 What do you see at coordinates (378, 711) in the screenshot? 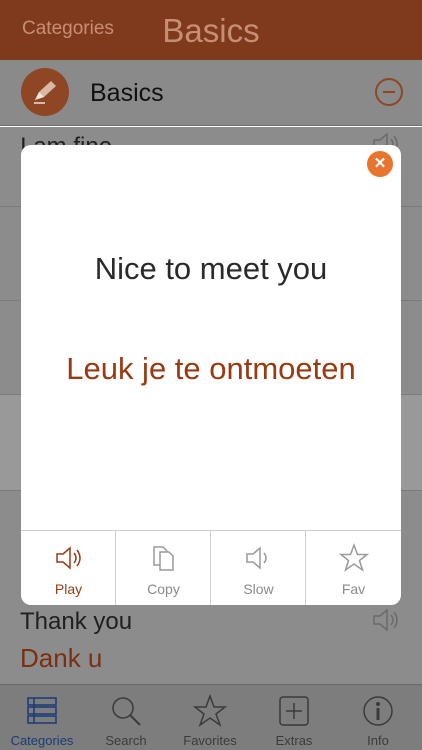
I see `info-icon` at bounding box center [378, 711].